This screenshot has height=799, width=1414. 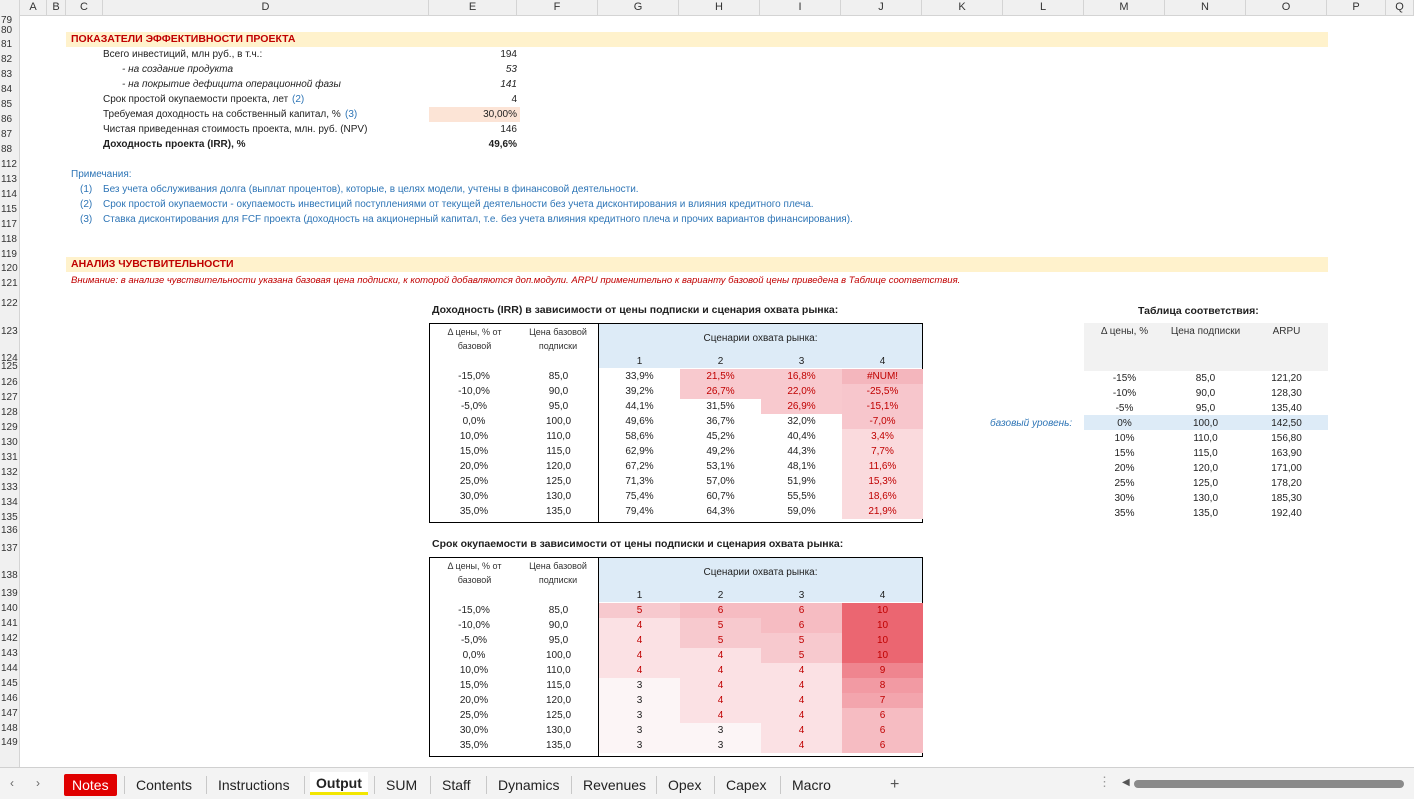 What do you see at coordinates (9, 457) in the screenshot?
I see `row-header: 131` at bounding box center [9, 457].